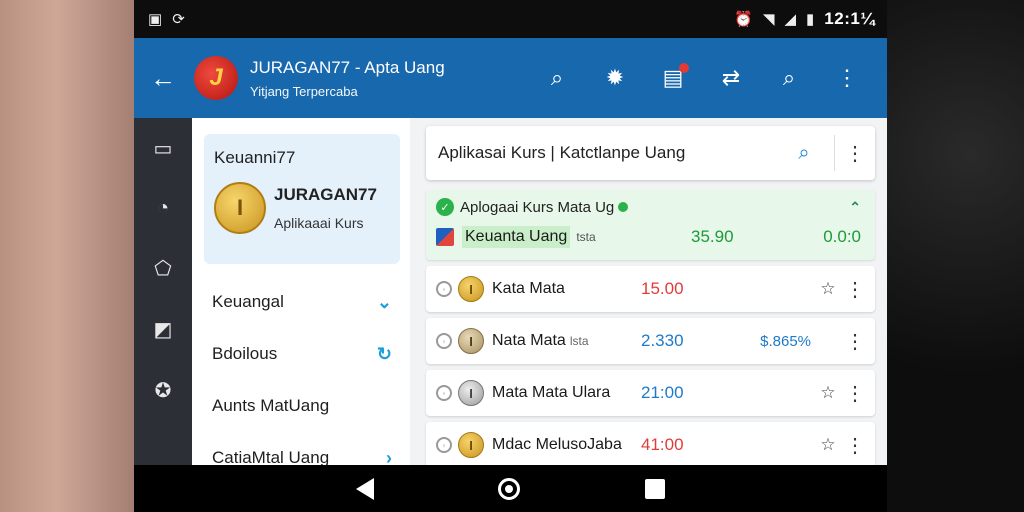 The image size is (1024, 512). What do you see at coordinates (178, 19) in the screenshot?
I see `sync-icon: ⟳` at bounding box center [178, 19].